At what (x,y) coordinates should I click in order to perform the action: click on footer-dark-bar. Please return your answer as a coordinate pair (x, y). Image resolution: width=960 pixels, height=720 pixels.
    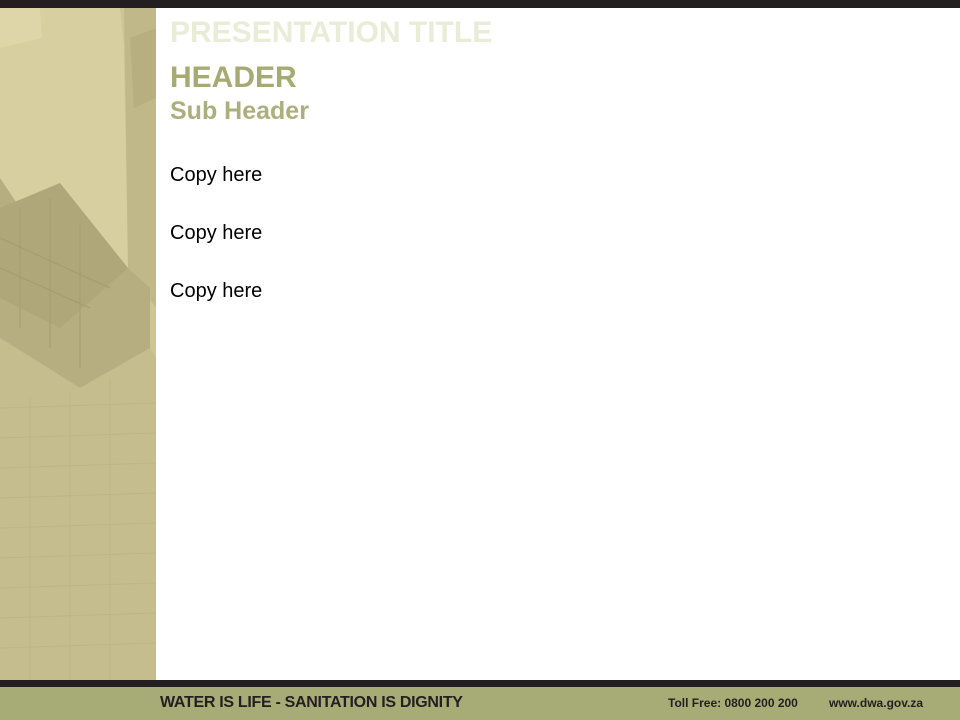
    Looking at the image, I should click on (480, 683).